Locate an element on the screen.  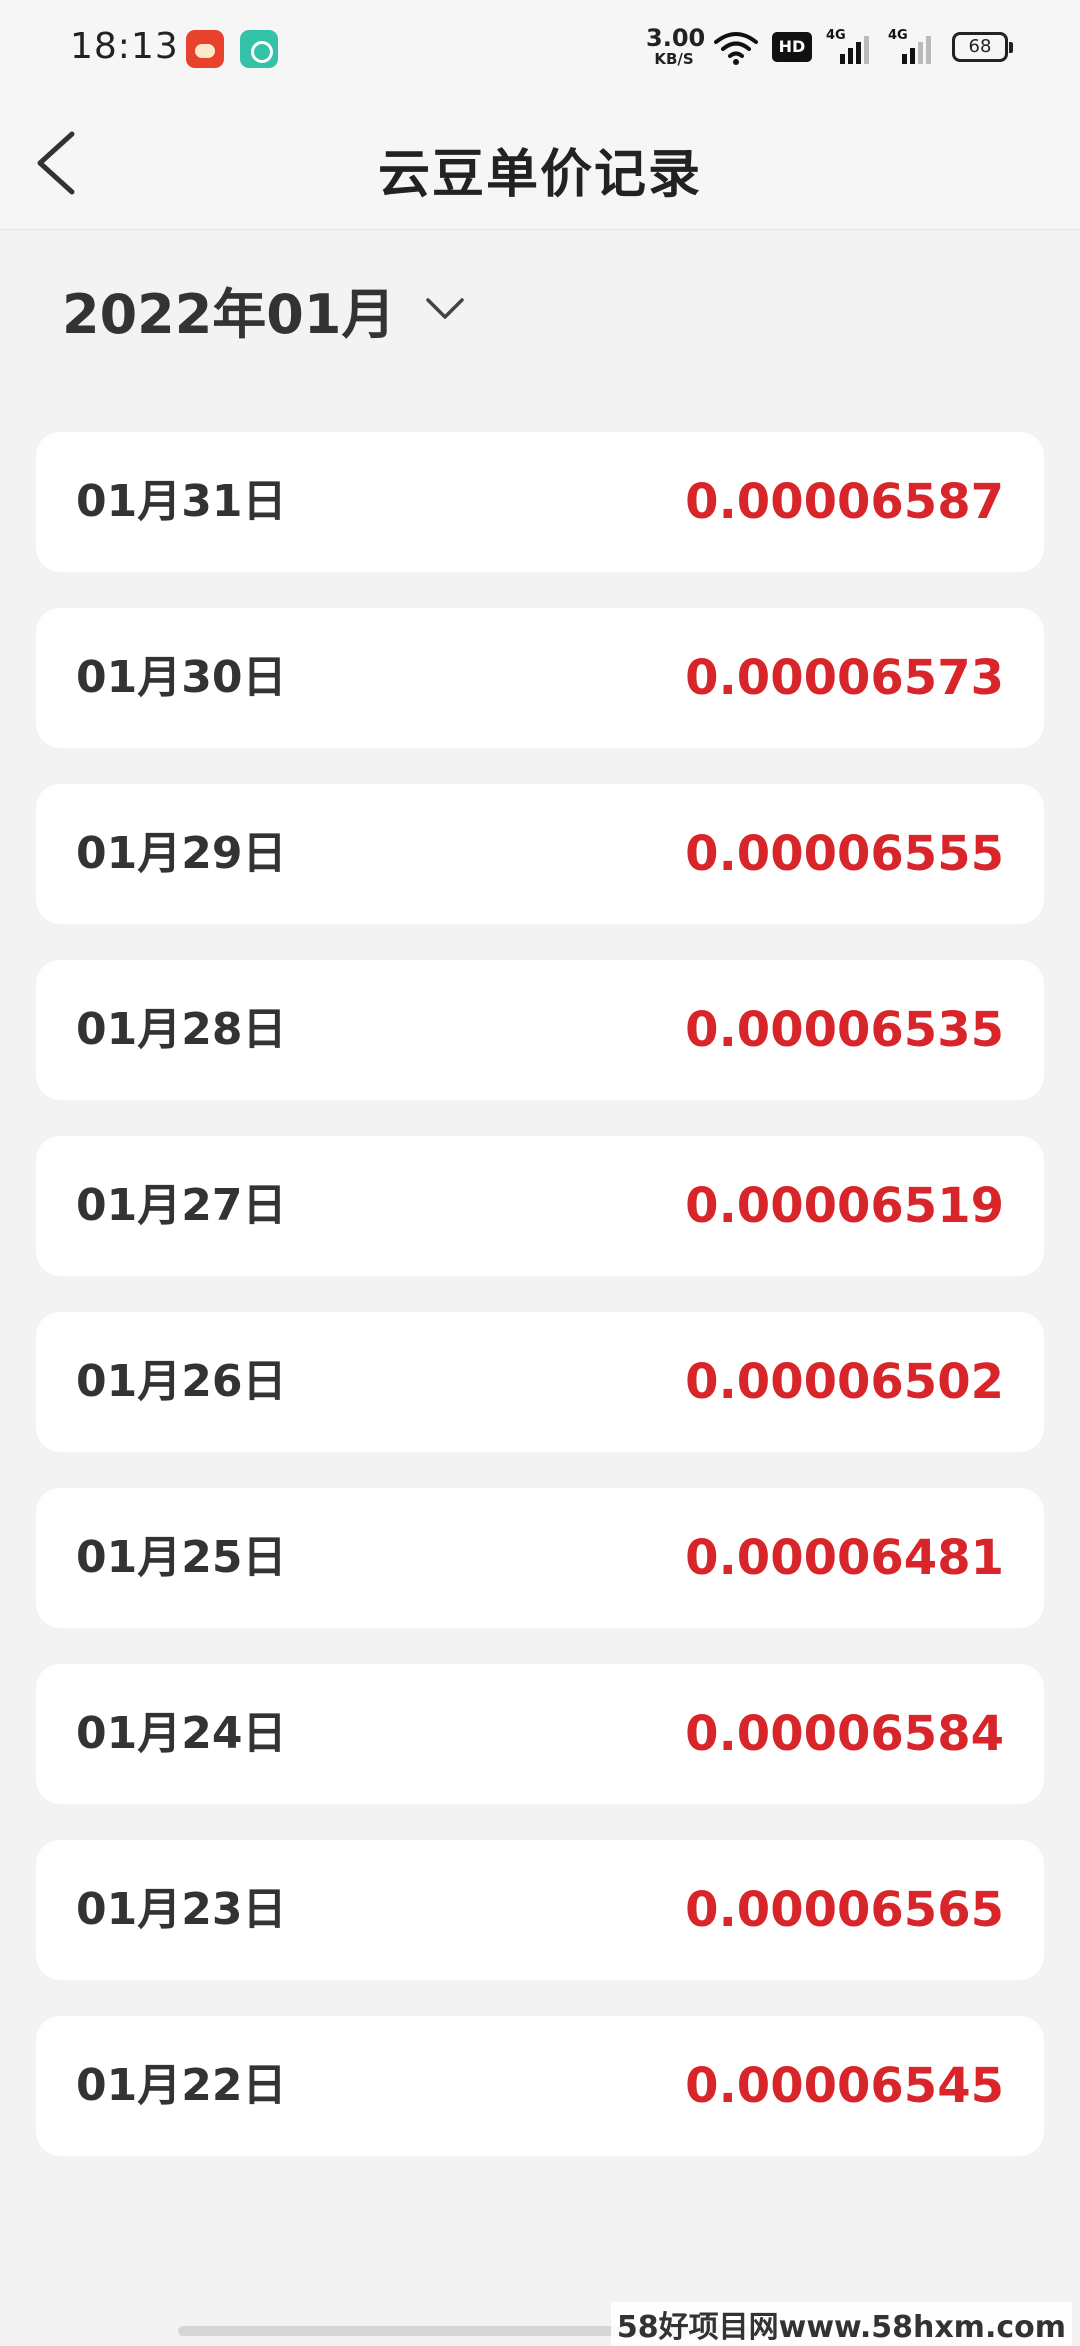
record-date: 01月30日 is located at coordinates (181, 677).